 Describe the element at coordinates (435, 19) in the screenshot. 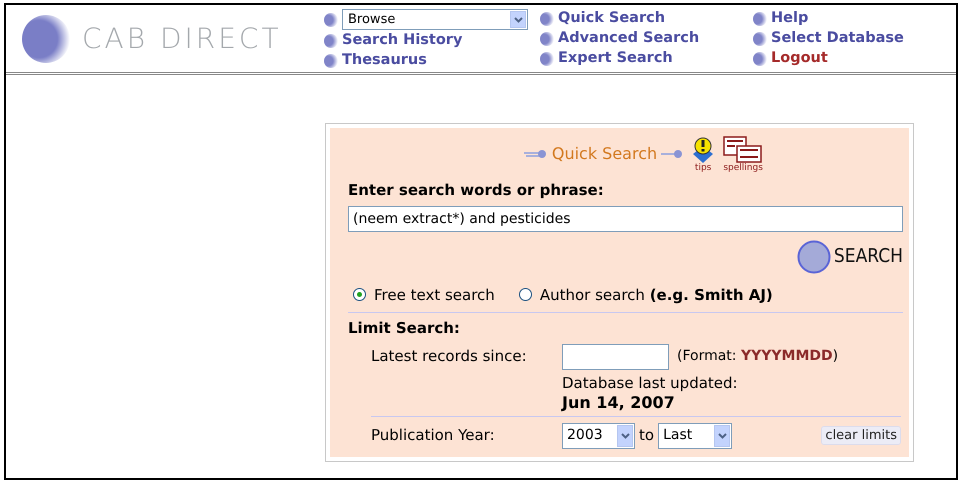

I see `browse-select: Browse` at that location.